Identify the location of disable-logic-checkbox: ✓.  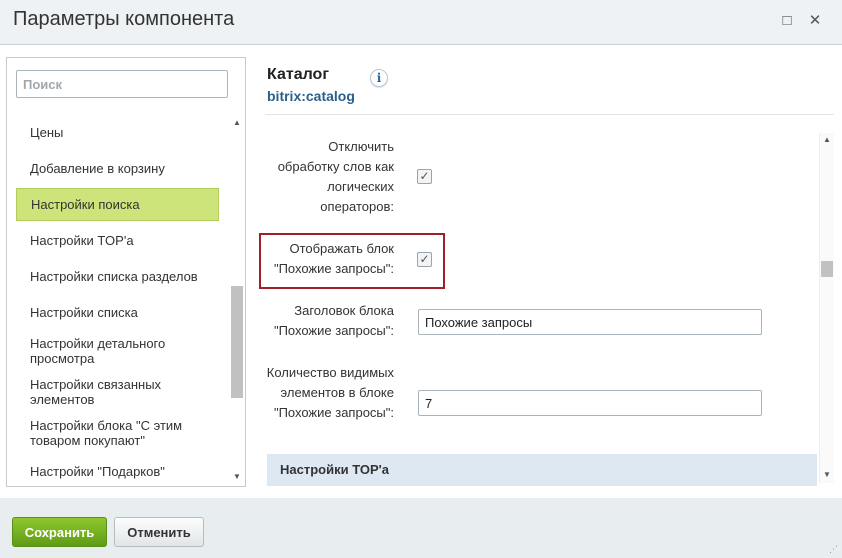
(424, 176).